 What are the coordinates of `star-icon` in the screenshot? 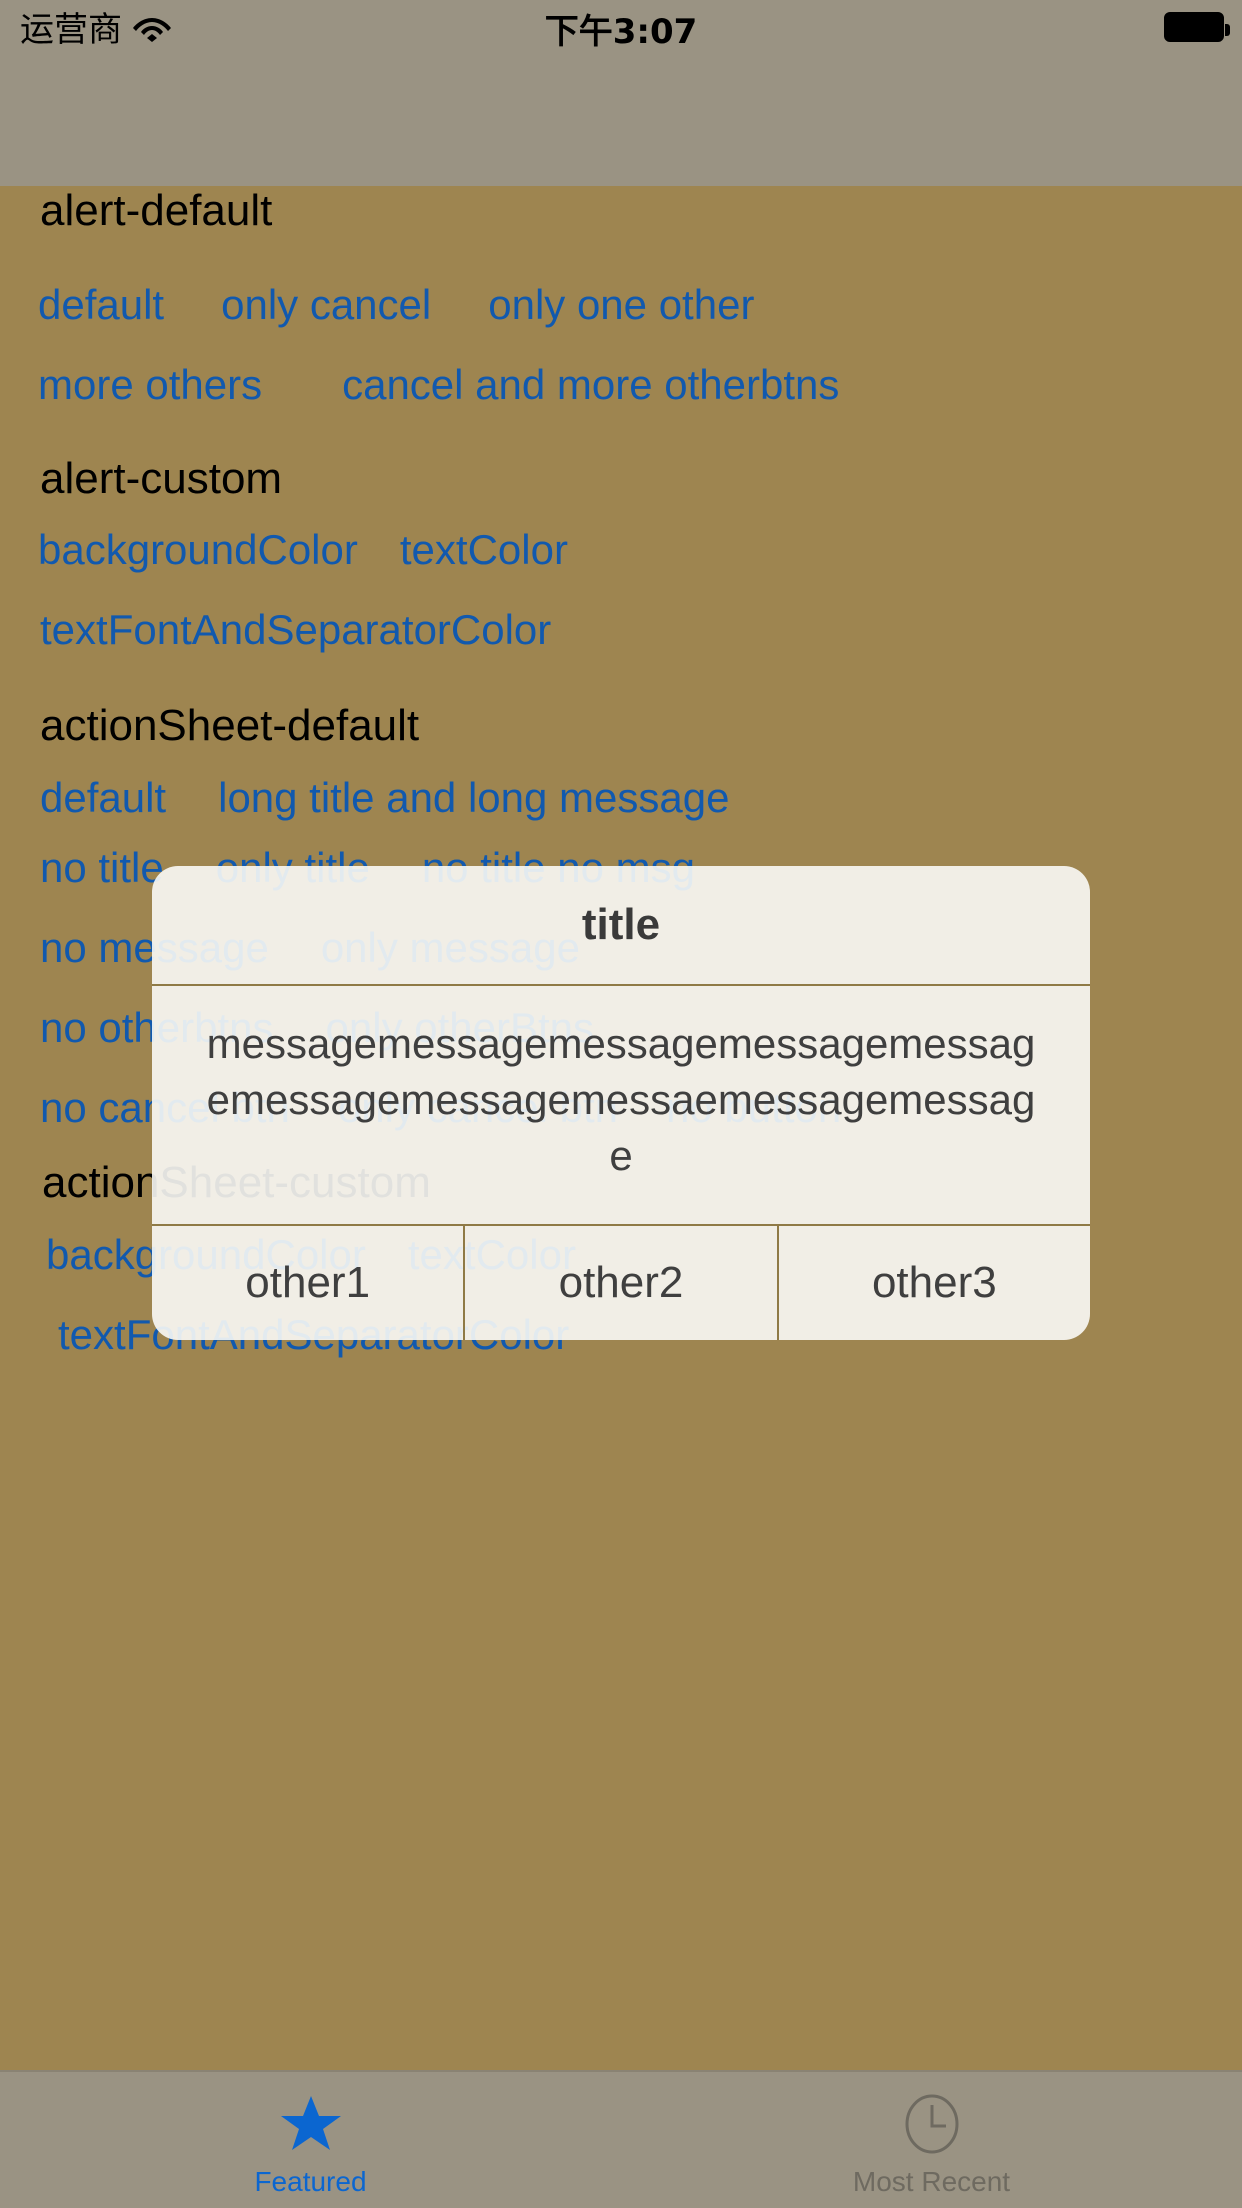 It's located at (310, 2123).